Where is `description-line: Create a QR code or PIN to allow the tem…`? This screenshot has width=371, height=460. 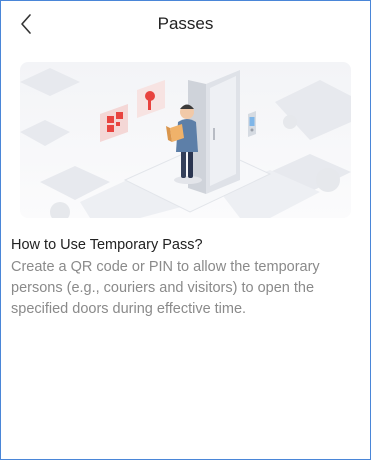 description-line: Create a QR code or PIN to allow the tem… is located at coordinates (165, 267).